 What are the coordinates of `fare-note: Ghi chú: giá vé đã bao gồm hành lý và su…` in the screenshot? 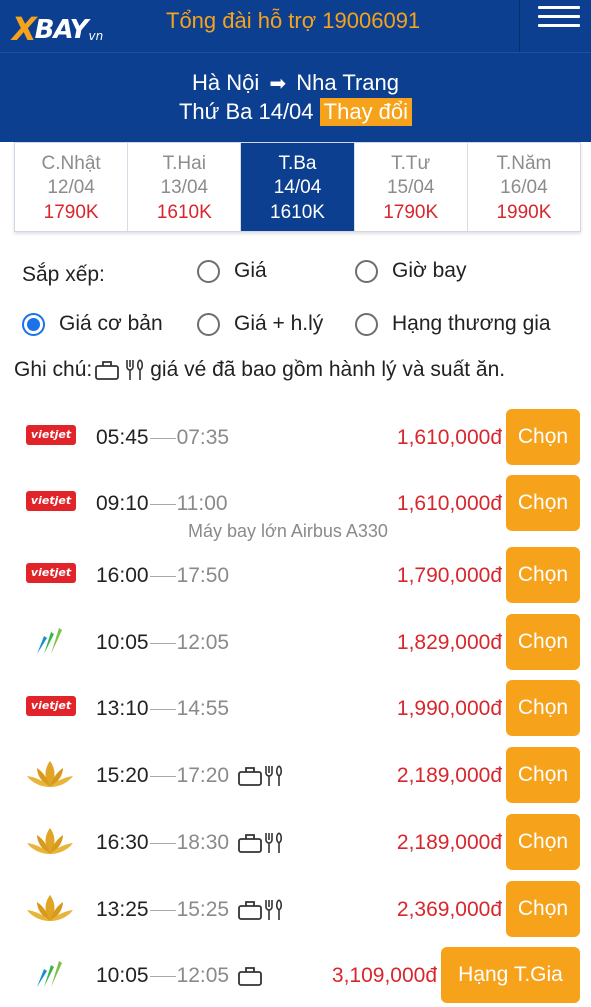 It's located at (259, 370).